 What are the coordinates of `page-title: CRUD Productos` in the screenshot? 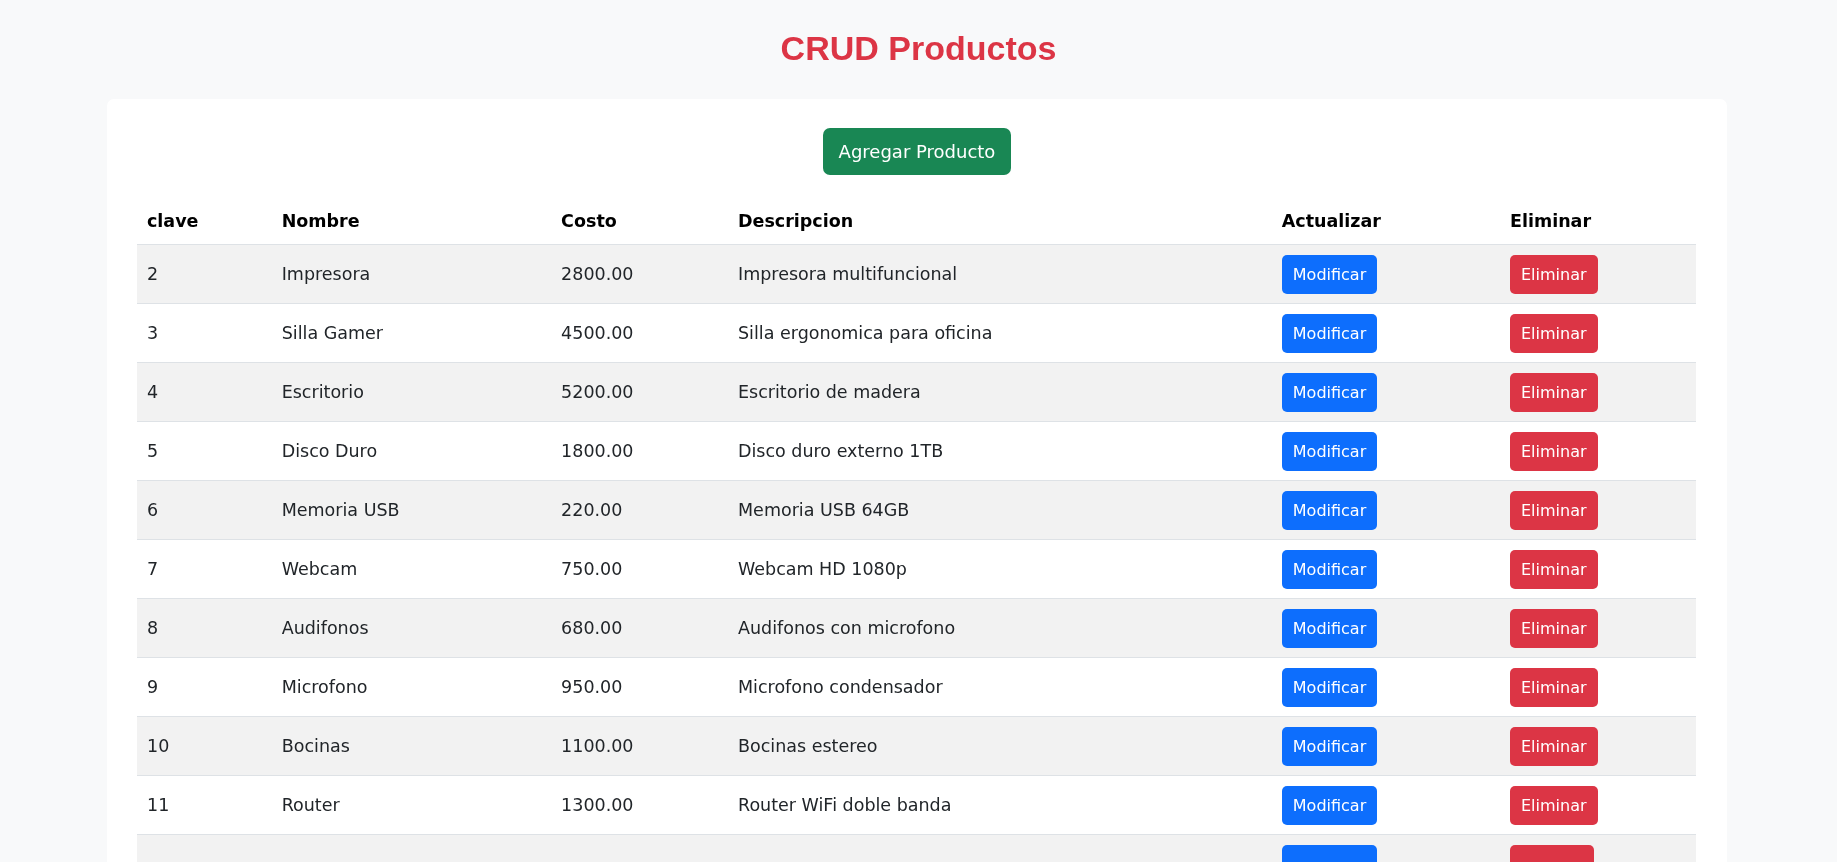 It's located at (918, 48).